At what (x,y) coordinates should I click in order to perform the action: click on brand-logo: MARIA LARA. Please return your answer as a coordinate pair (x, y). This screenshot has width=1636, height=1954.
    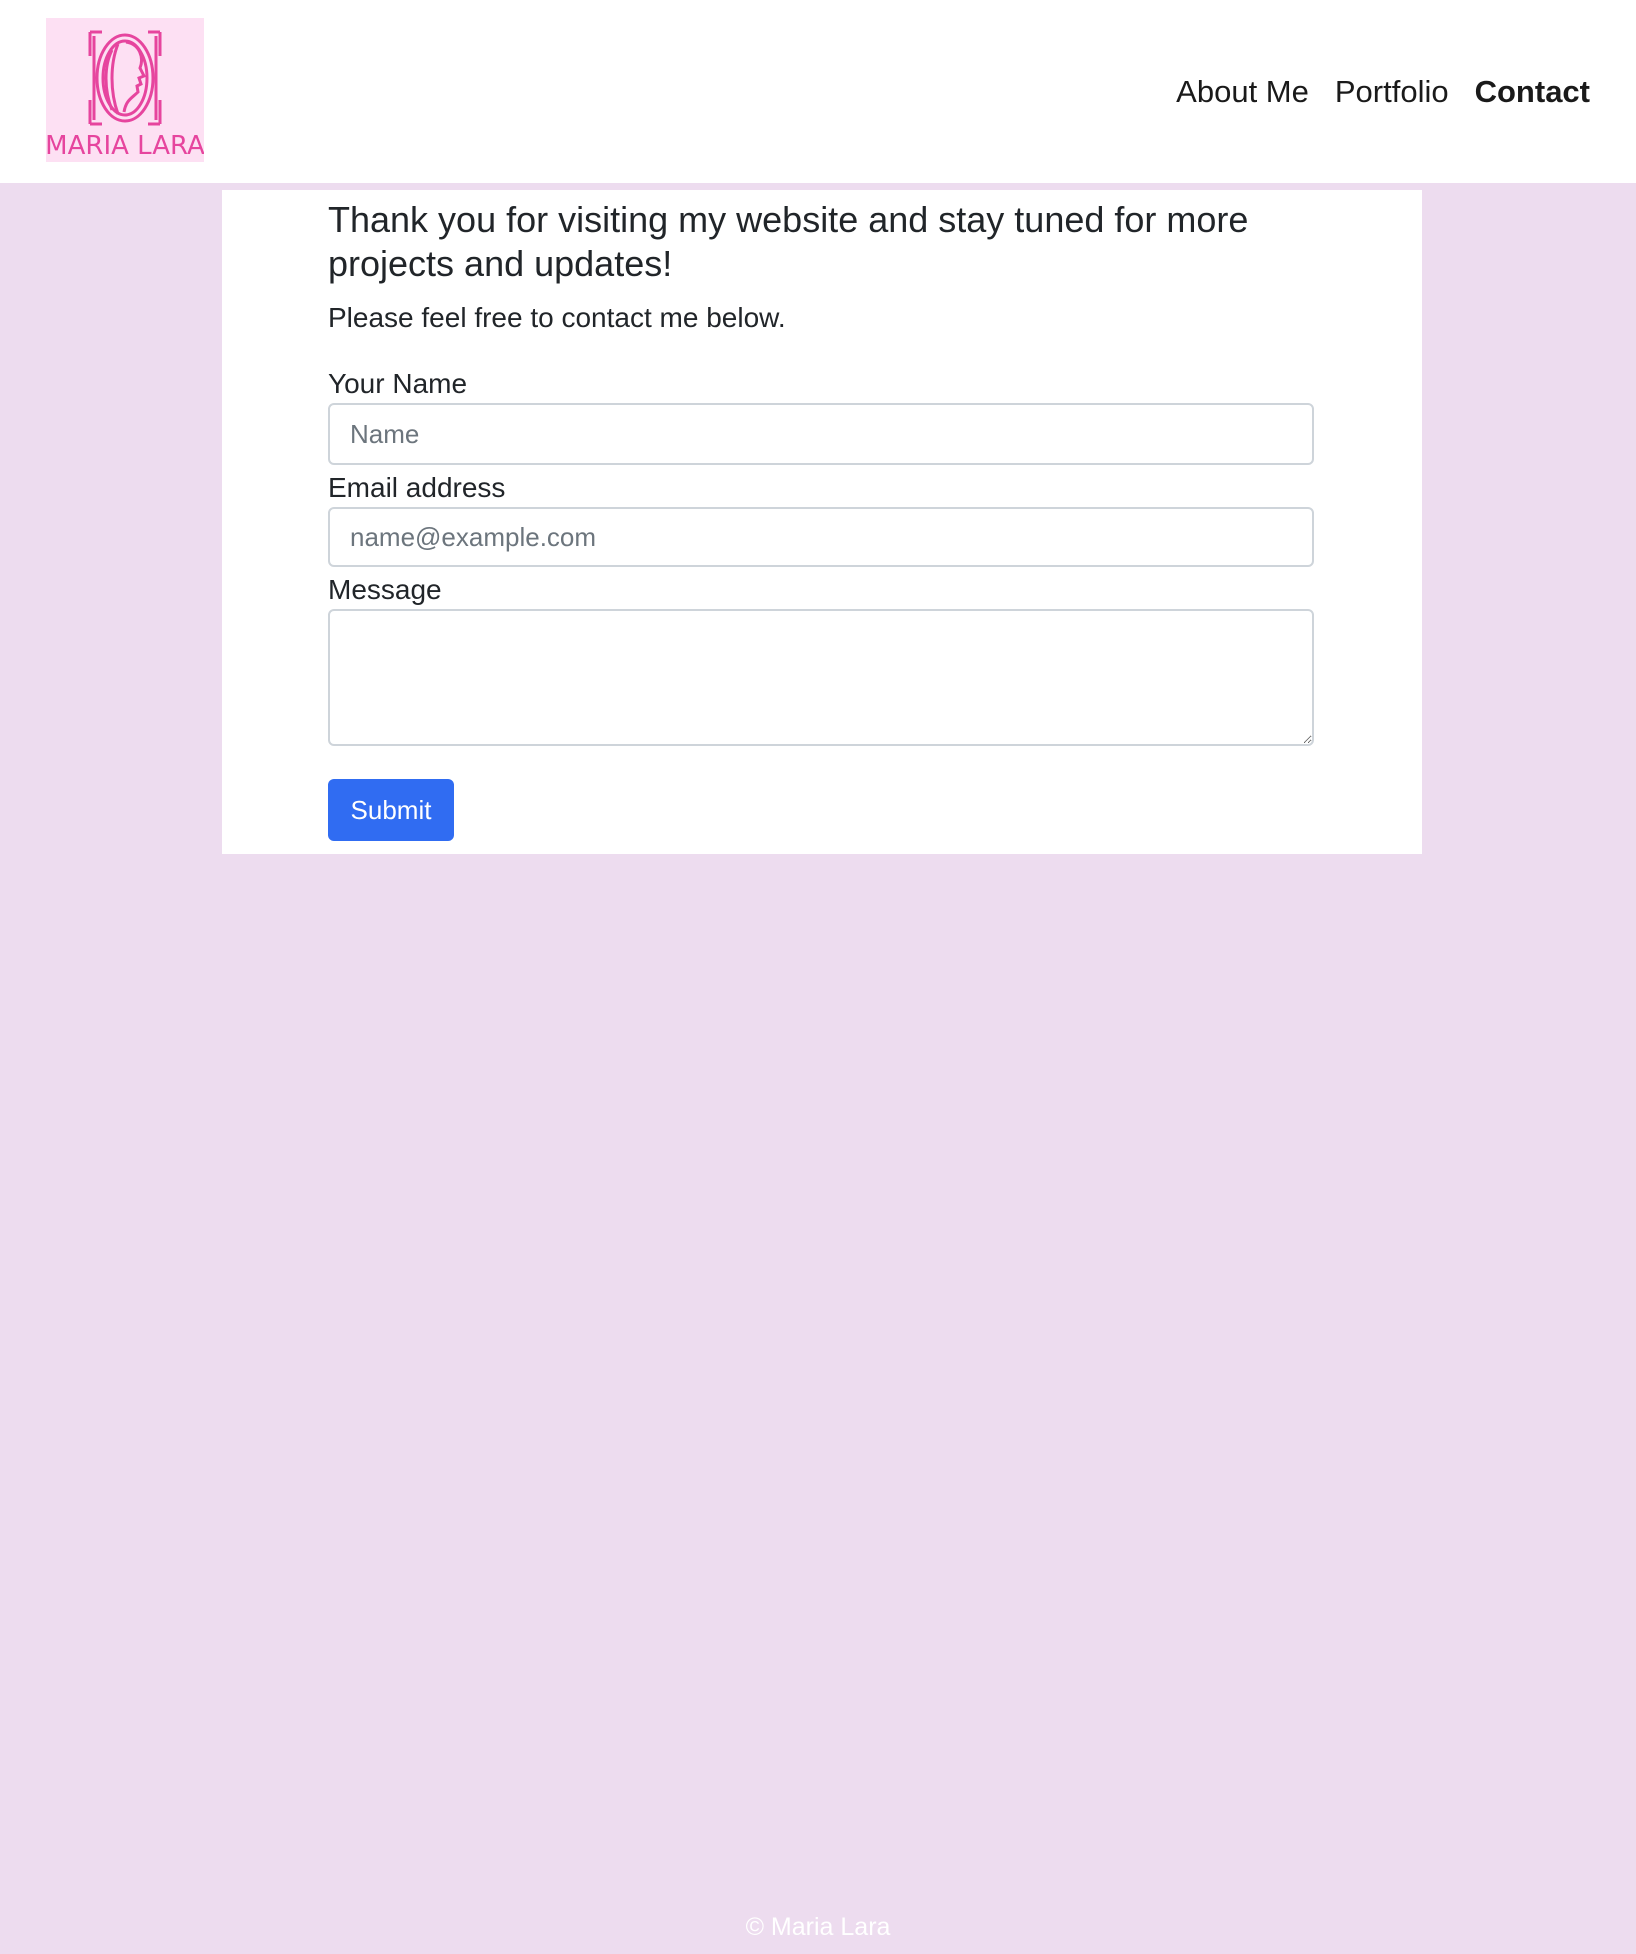
    Looking at the image, I should click on (125, 90).